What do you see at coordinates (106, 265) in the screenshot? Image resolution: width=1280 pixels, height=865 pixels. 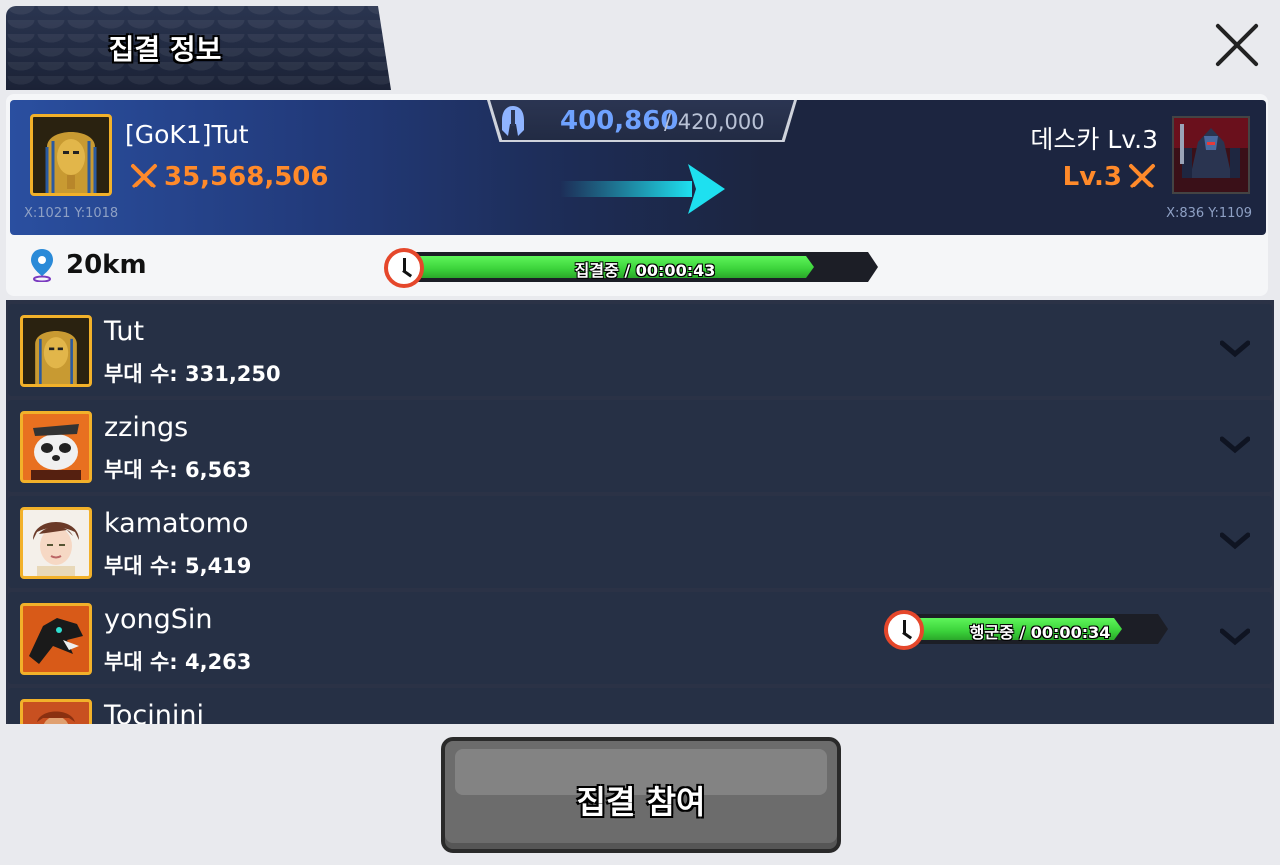 I see `distance-value: 20km` at bounding box center [106, 265].